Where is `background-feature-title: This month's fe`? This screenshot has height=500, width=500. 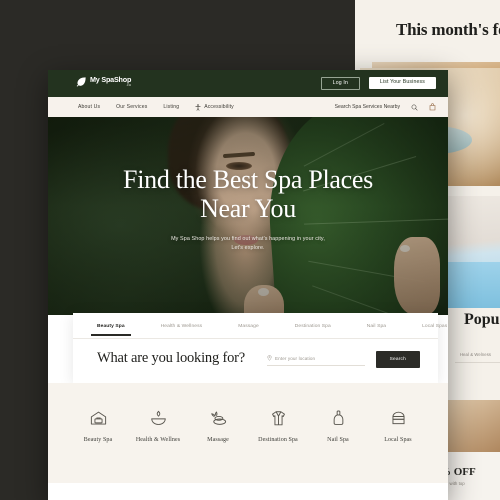
background-feature-title: This month's fe is located at coordinates (448, 29).